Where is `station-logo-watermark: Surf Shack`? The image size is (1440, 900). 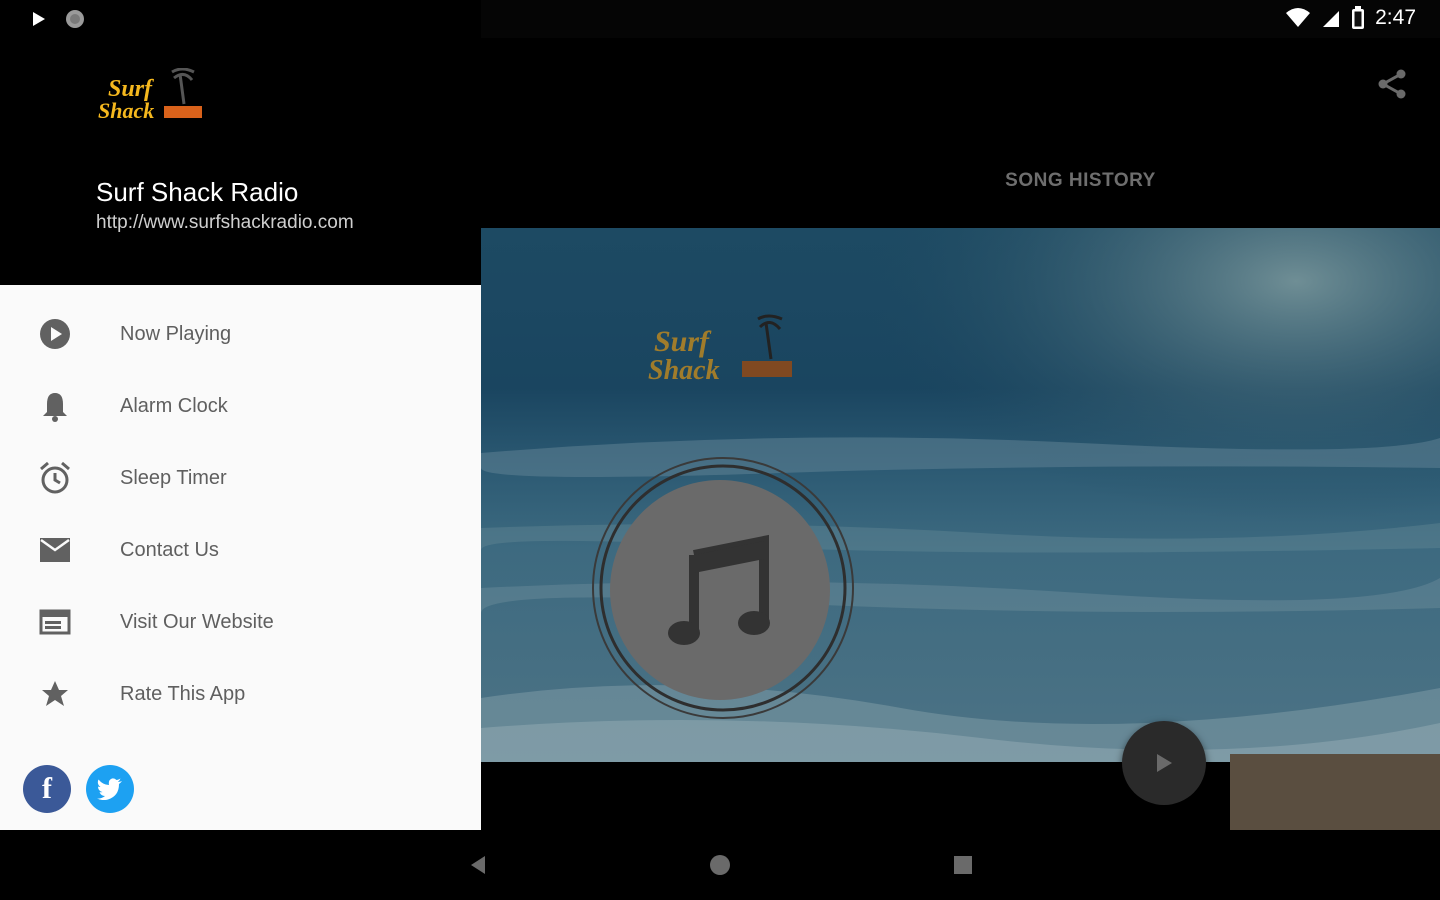 station-logo-watermark: Surf Shack is located at coordinates (721, 353).